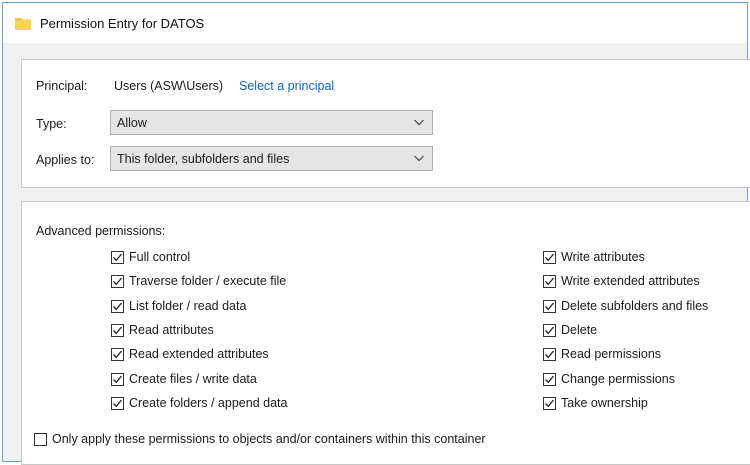  Describe the element at coordinates (65, 160) in the screenshot. I see `applies-to-label: Applies to:` at that location.